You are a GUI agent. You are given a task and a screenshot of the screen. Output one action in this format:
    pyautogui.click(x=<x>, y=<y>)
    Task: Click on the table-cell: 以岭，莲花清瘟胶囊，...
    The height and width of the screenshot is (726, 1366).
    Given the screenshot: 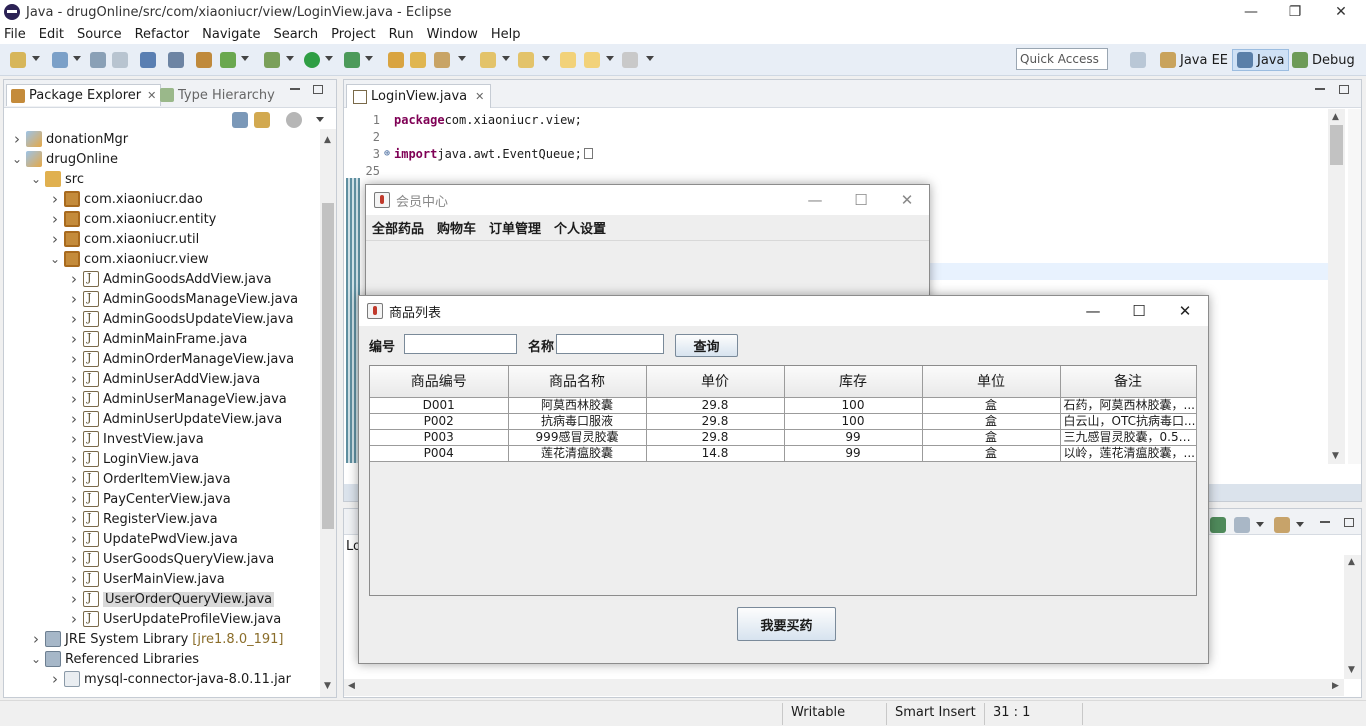 What is the action you would take?
    pyautogui.click(x=1128, y=453)
    